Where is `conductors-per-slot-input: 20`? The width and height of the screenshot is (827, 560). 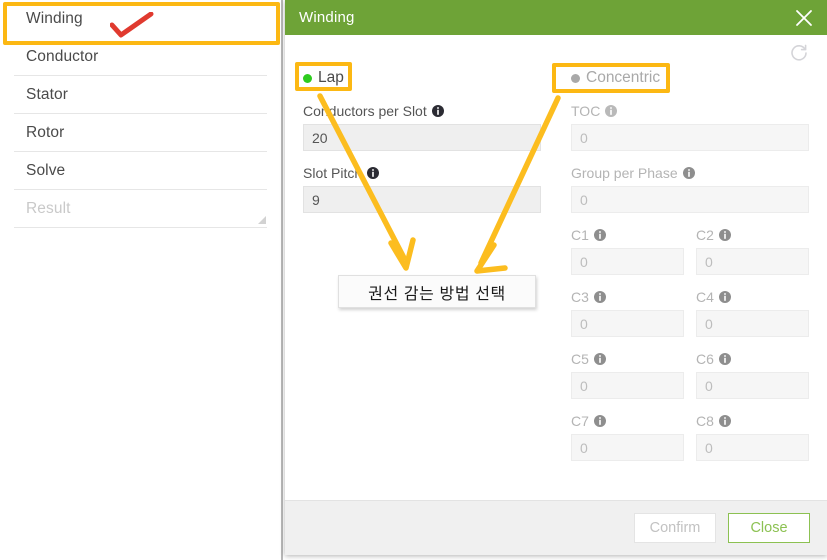 conductors-per-slot-input: 20 is located at coordinates (422, 137).